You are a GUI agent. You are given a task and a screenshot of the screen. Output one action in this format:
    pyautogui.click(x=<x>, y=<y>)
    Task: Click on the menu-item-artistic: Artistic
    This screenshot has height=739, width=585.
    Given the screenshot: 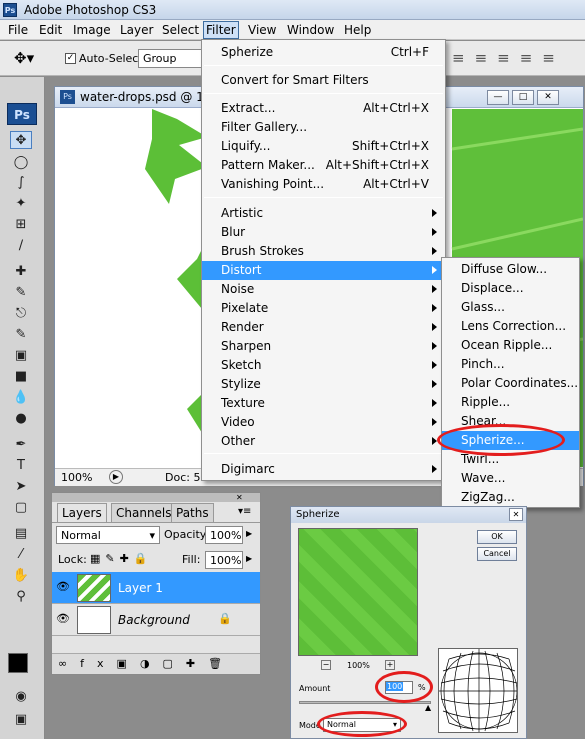 What is the action you would take?
    pyautogui.click(x=323, y=213)
    